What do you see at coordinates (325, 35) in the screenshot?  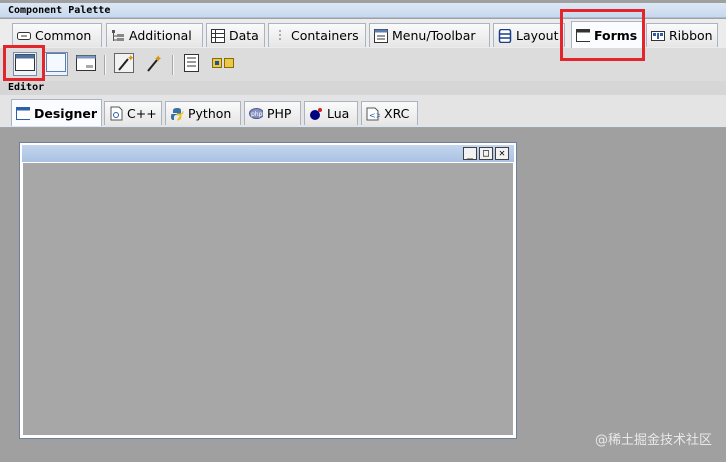 I see `tab-label: Containers` at bounding box center [325, 35].